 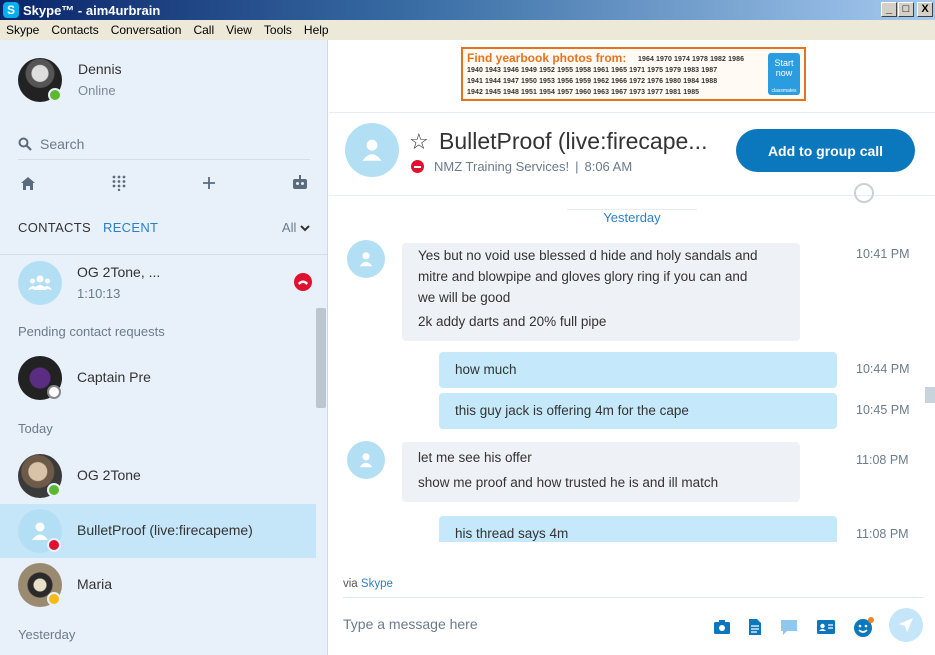 I want to click on message-input: Type a message here, so click(x=410, y=624).